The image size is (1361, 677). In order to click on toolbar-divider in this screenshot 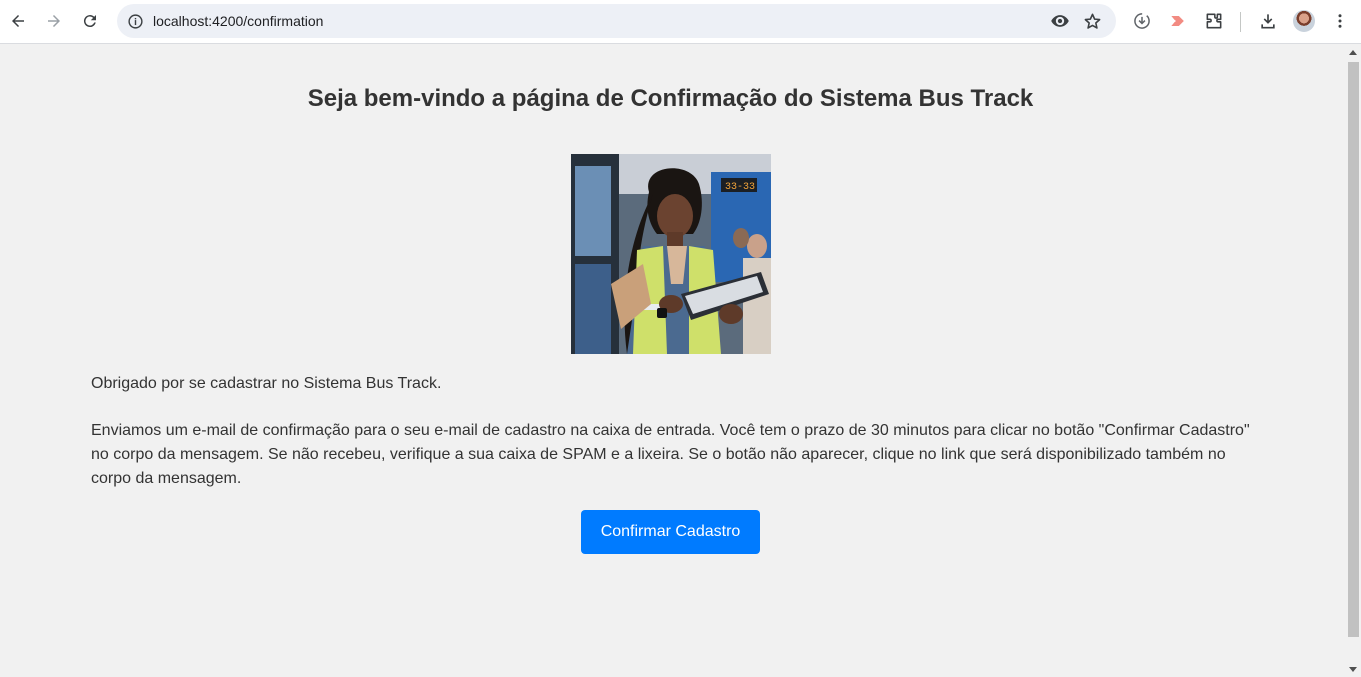, I will do `click(1240, 22)`.